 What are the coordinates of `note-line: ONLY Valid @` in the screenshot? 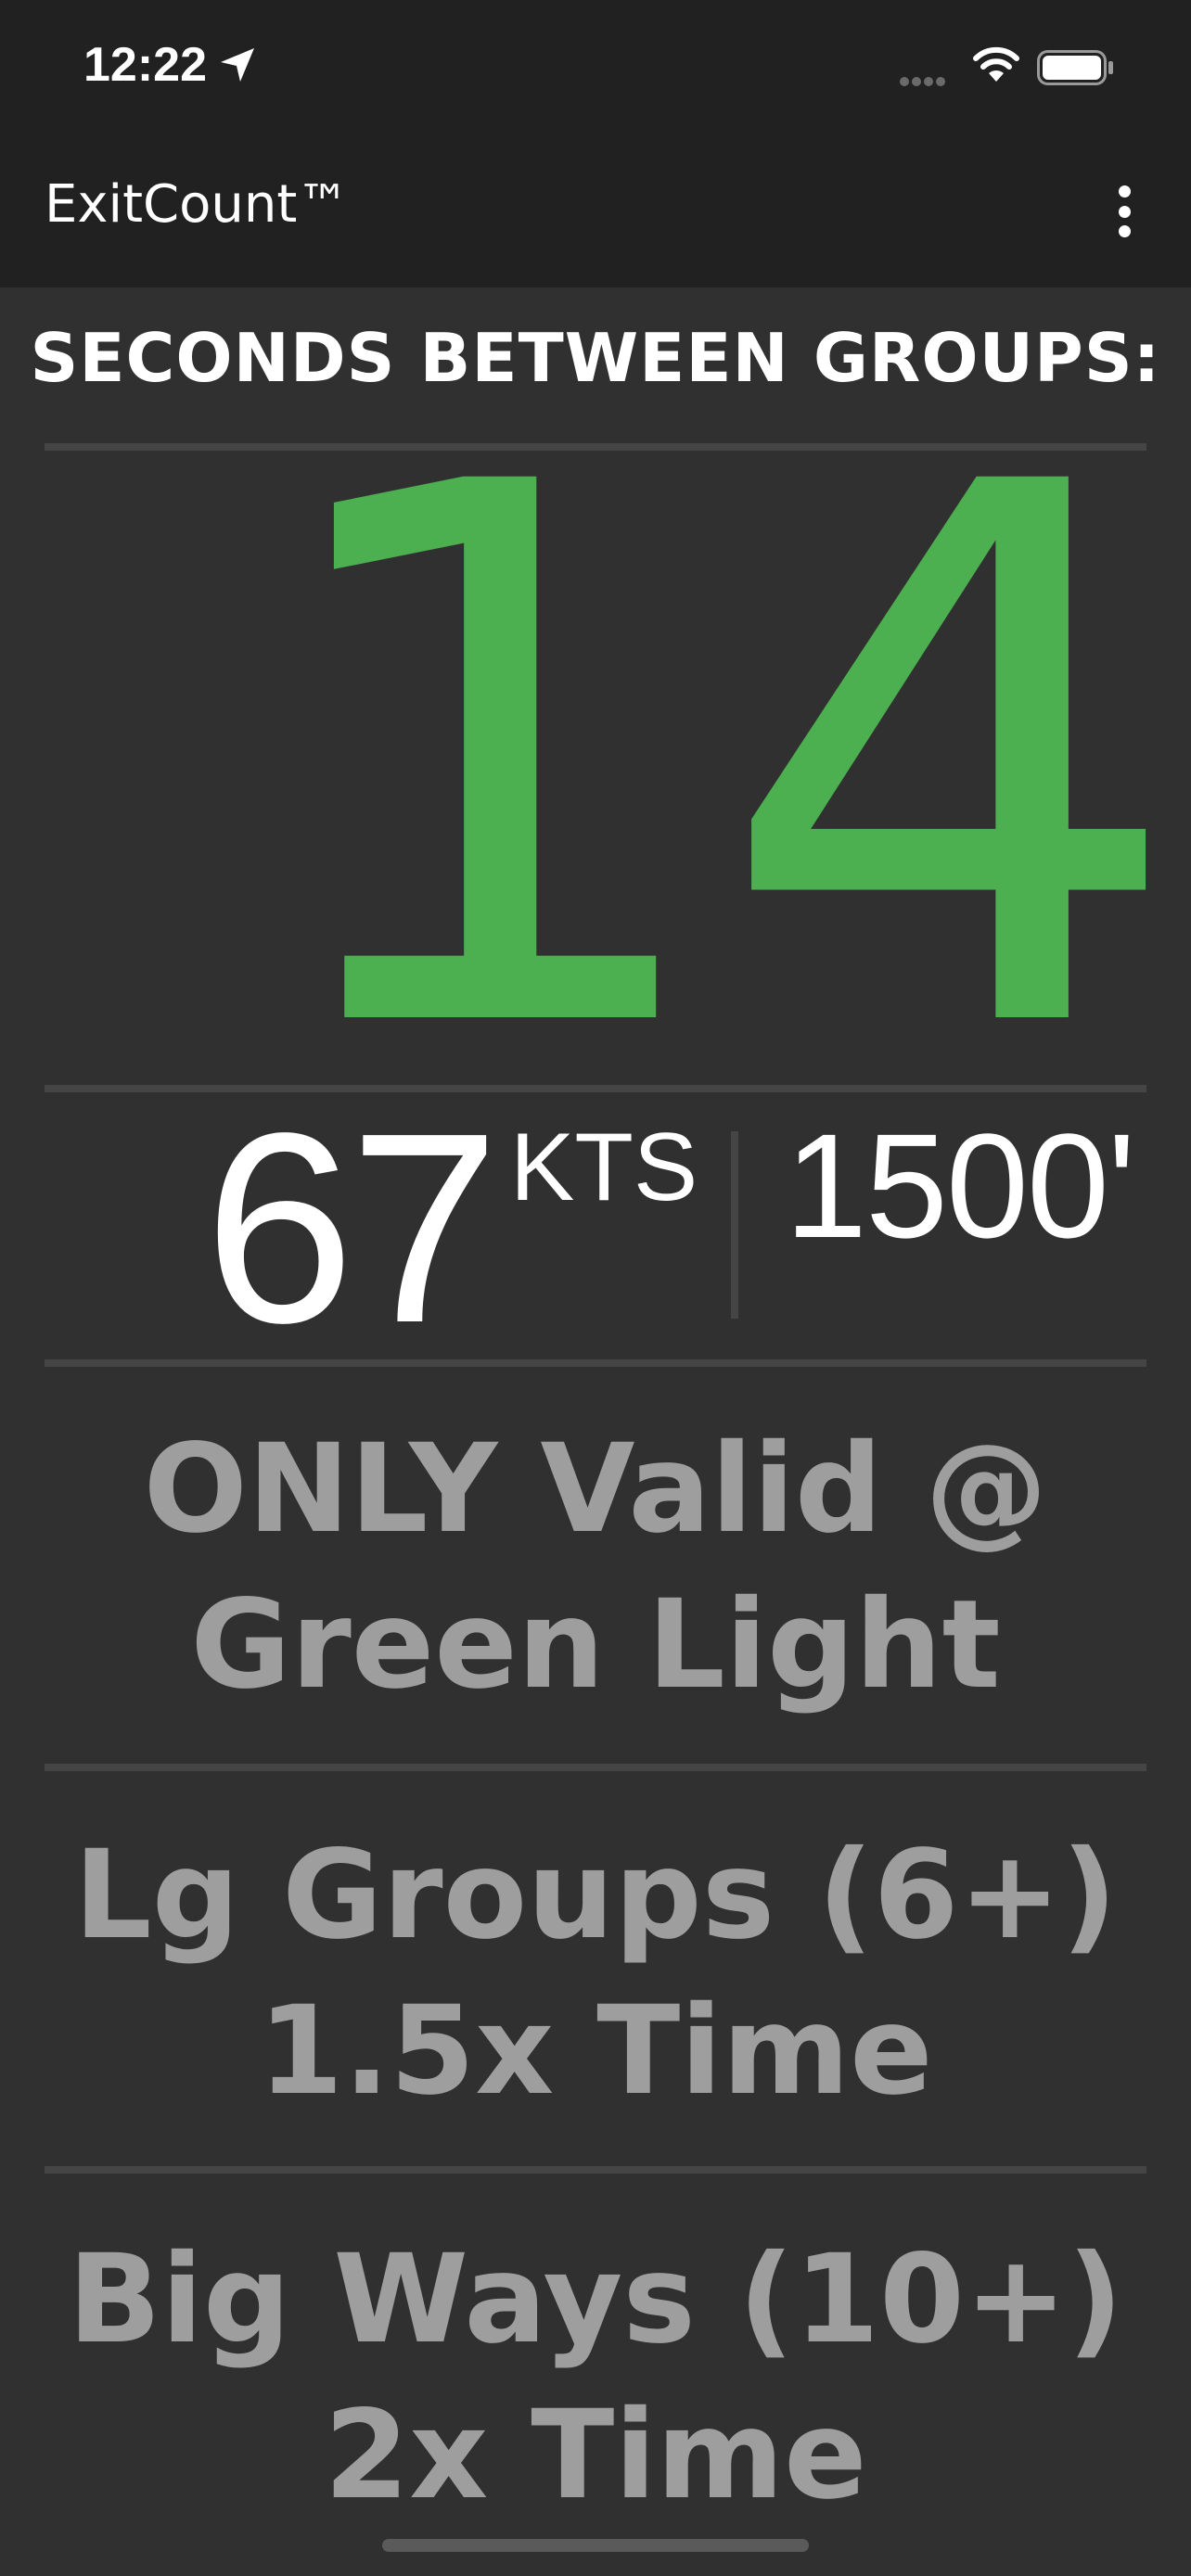 It's located at (595, 1490).